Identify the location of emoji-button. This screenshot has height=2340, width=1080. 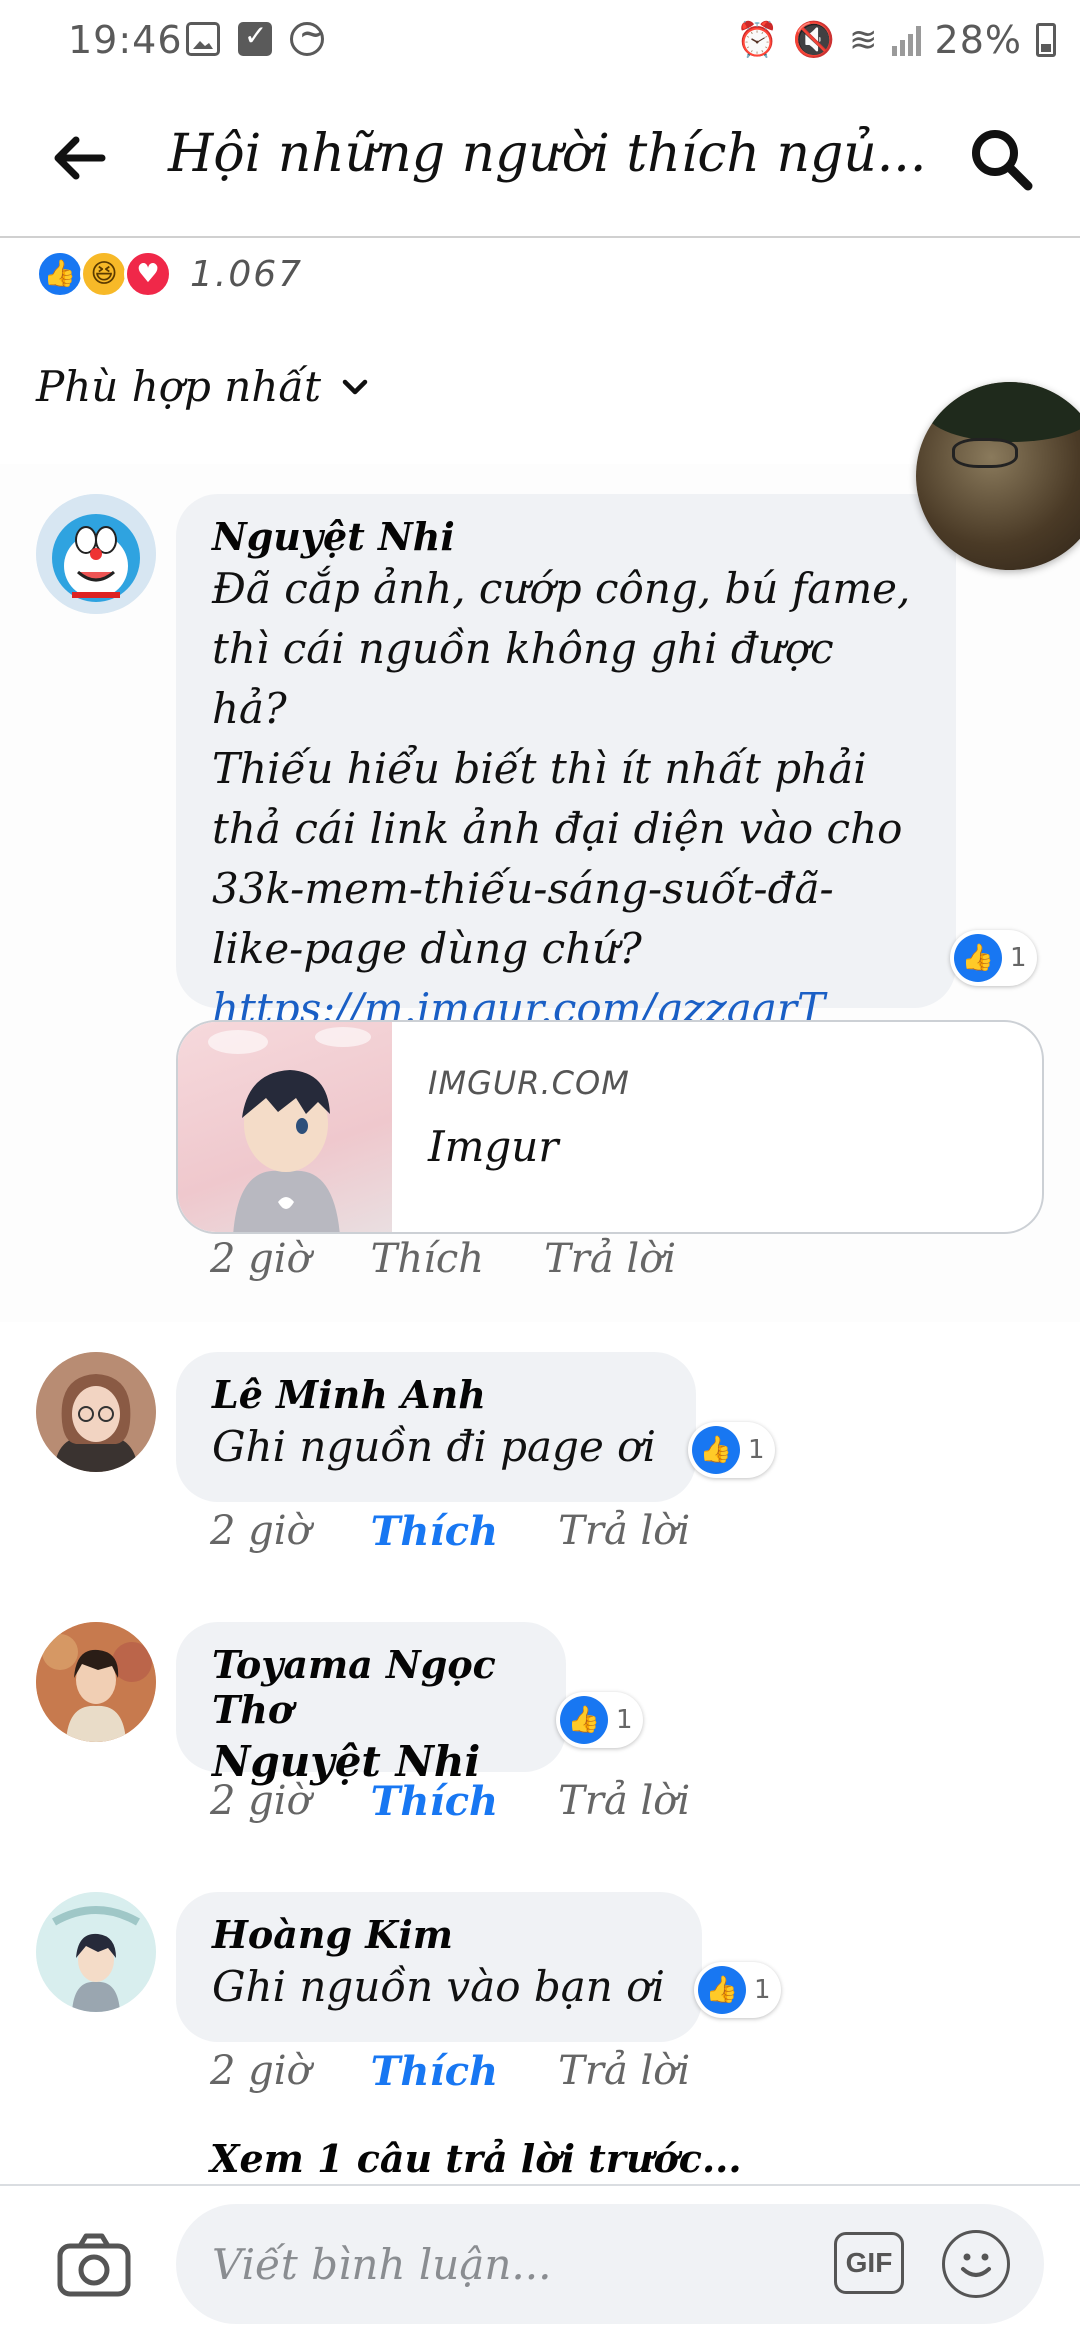
(976, 2264).